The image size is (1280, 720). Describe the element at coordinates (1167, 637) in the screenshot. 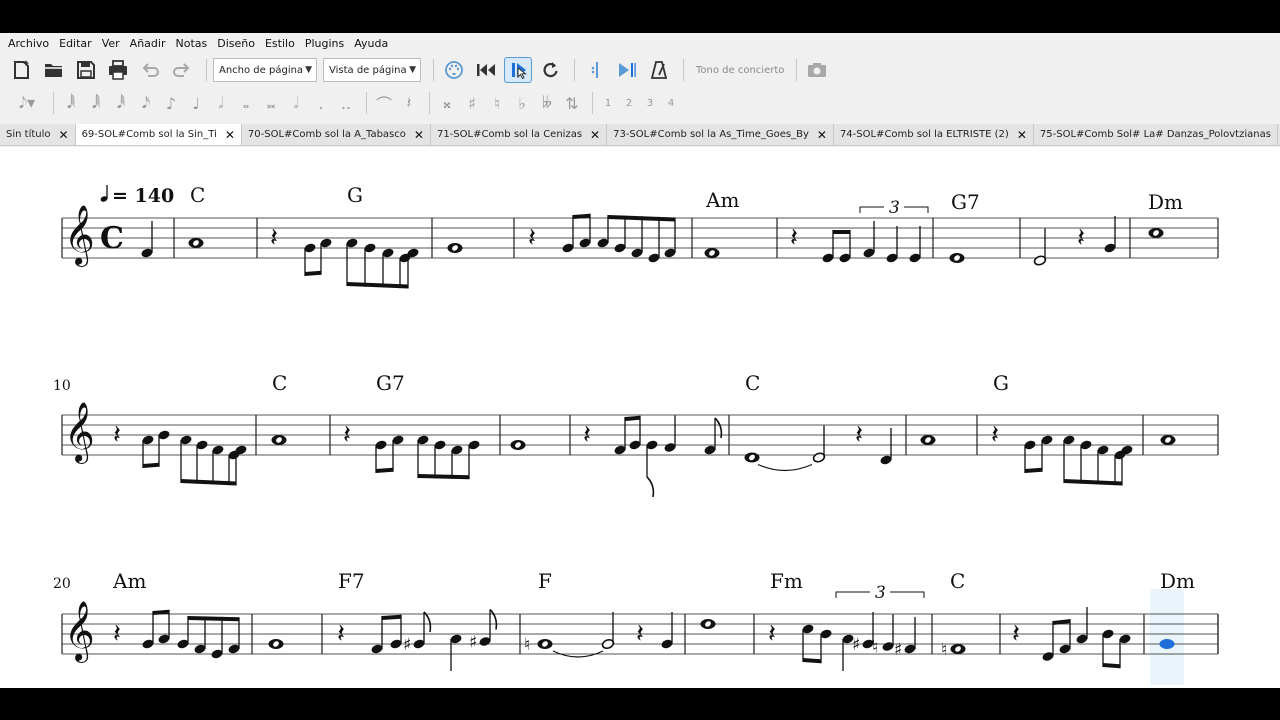

I see `selection-highlight` at that location.